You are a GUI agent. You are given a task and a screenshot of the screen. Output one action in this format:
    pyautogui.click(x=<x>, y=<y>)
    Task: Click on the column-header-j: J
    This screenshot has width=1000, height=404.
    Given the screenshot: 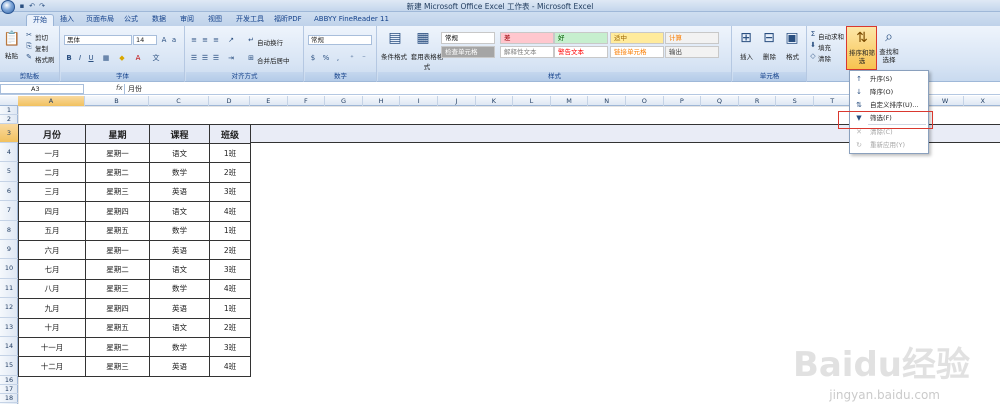 What is the action you would take?
    pyautogui.click(x=457, y=101)
    